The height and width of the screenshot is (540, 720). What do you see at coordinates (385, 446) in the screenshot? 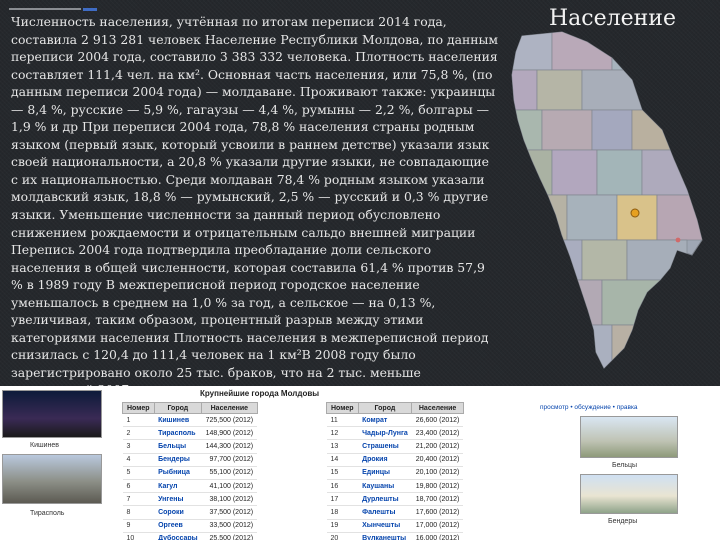
I see `city-link: Страшены` at bounding box center [385, 446].